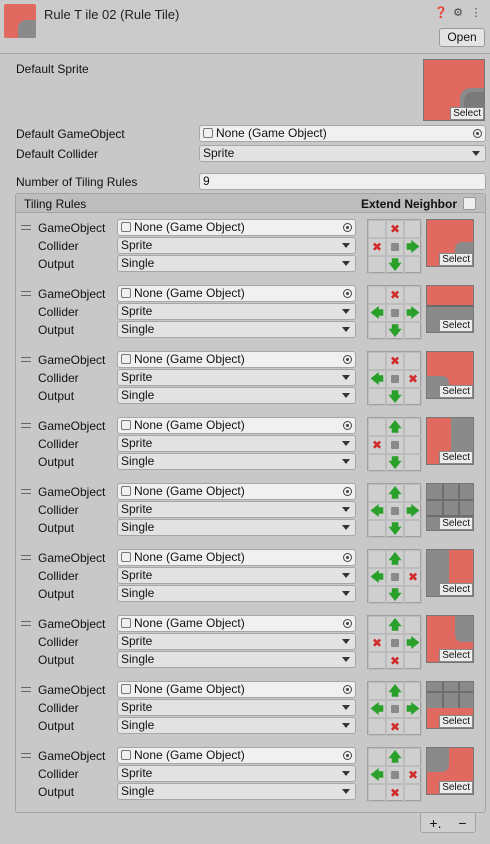 The height and width of the screenshot is (844, 490). Describe the element at coordinates (454, 90) in the screenshot. I see `default-sprite-field: Select` at that location.